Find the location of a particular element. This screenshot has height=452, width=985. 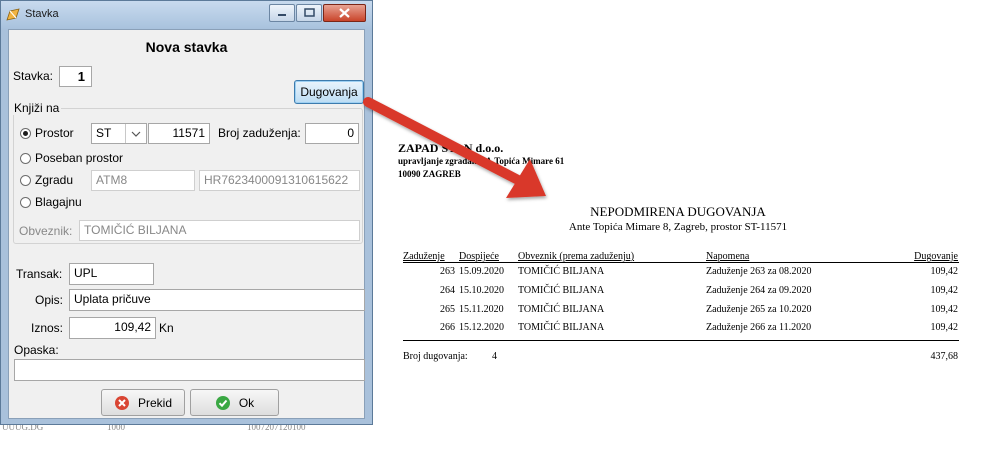

prostor-number-field: 11571 is located at coordinates (179, 133).